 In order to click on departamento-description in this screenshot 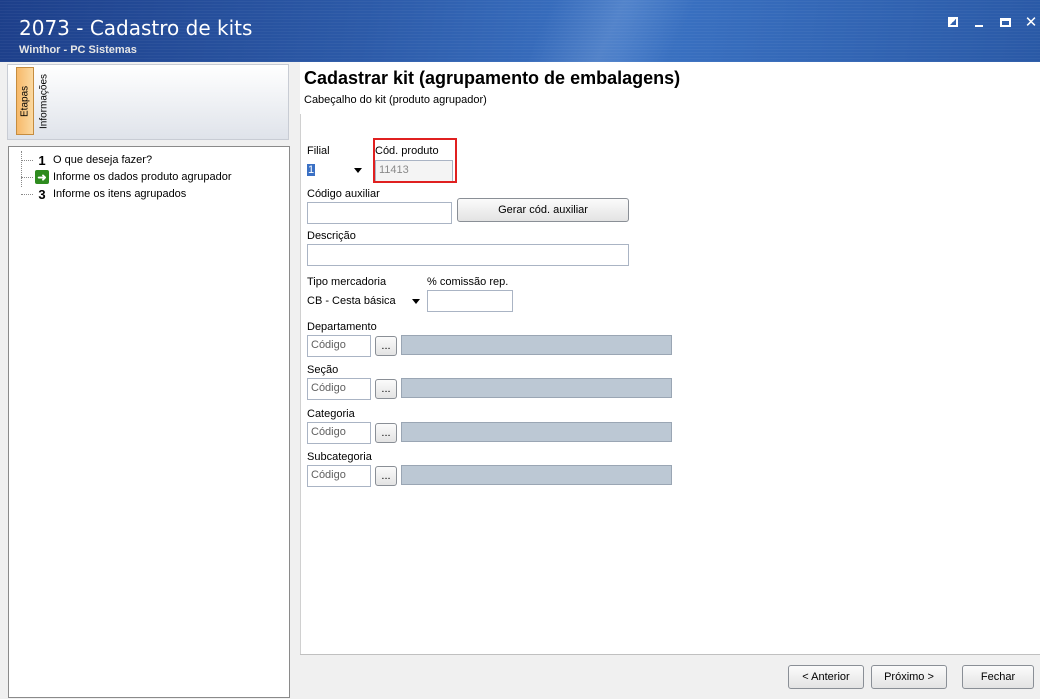, I will do `click(536, 345)`.